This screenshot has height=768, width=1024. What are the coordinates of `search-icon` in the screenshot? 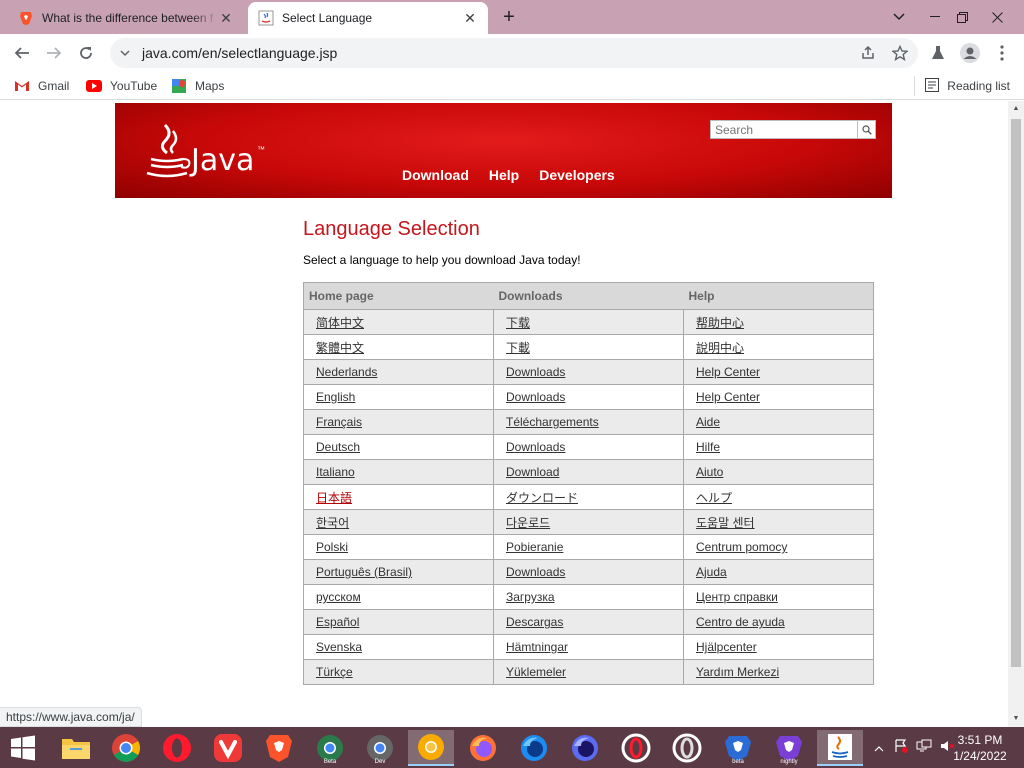 It's located at (866, 129).